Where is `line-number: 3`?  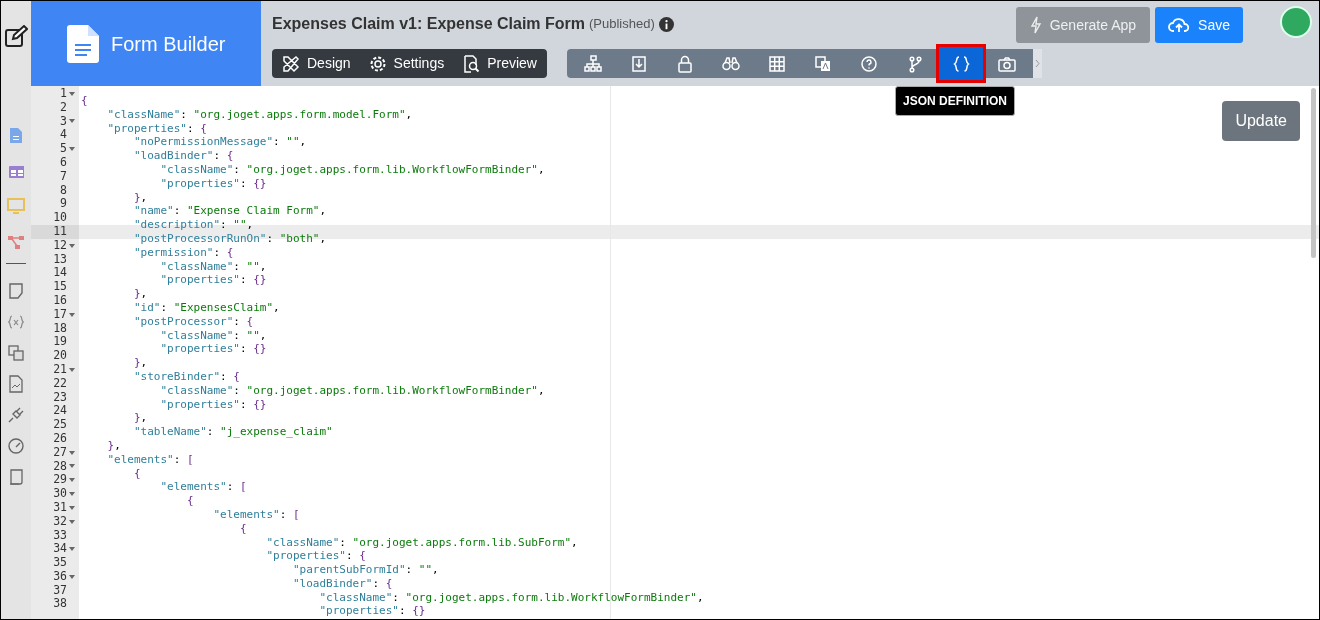
line-number: 3 is located at coordinates (63, 121).